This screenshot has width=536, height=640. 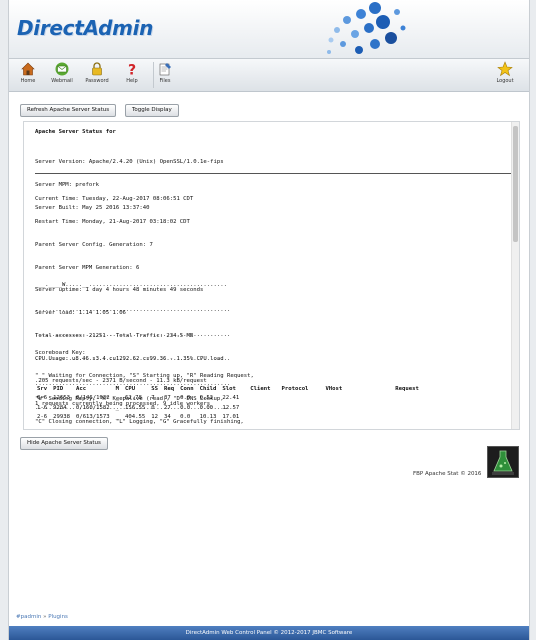 I want to click on col-m: M, so click(x=117, y=388).